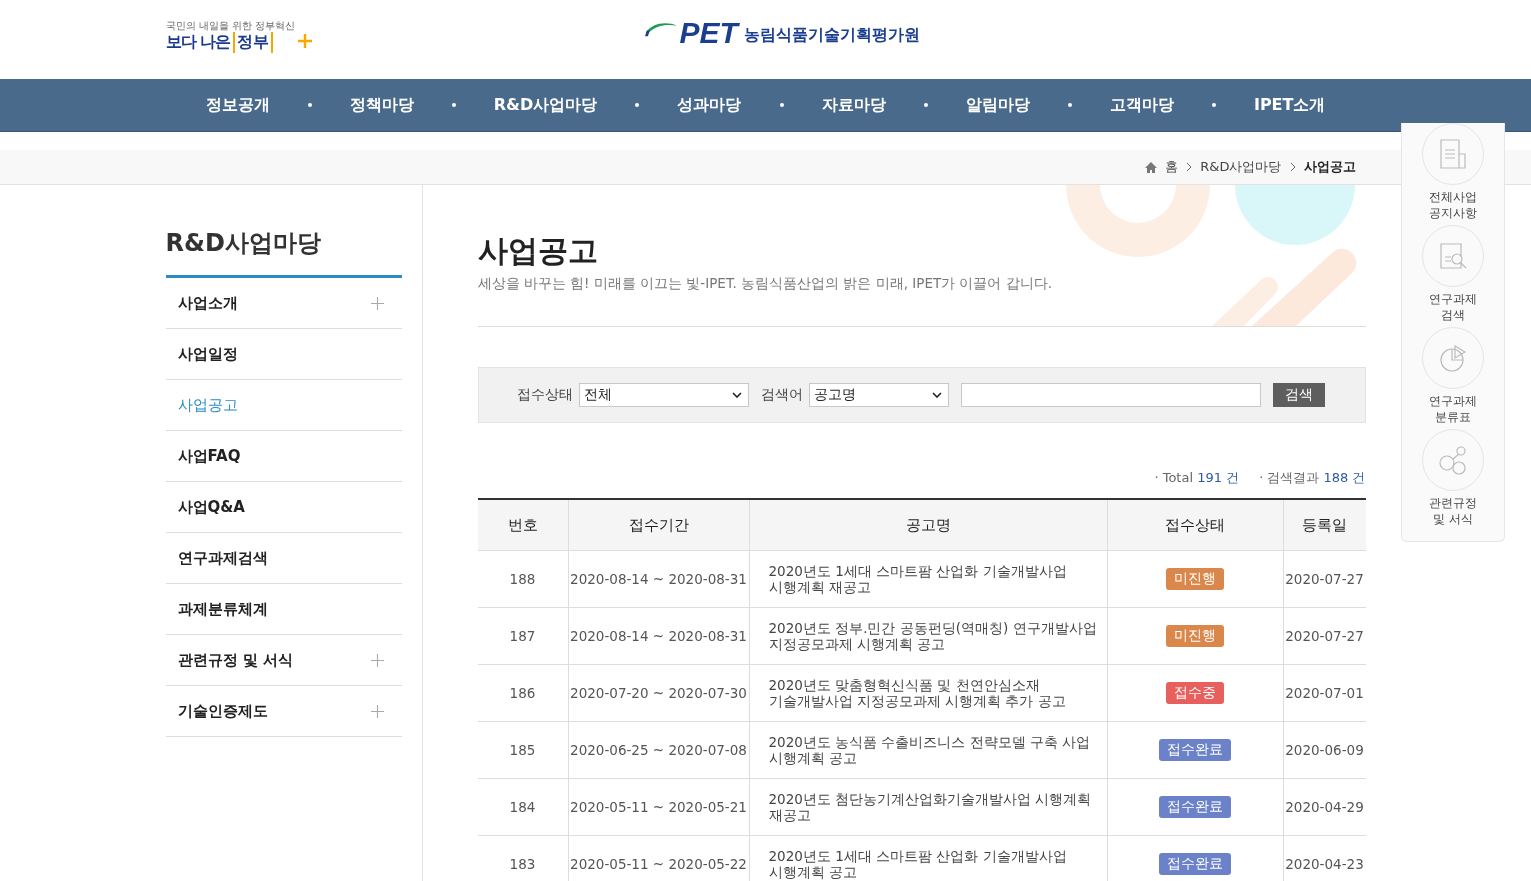 The height and width of the screenshot is (881, 1531). What do you see at coordinates (283, 558) in the screenshot?
I see `sidebar-item: 연구과제검색` at bounding box center [283, 558].